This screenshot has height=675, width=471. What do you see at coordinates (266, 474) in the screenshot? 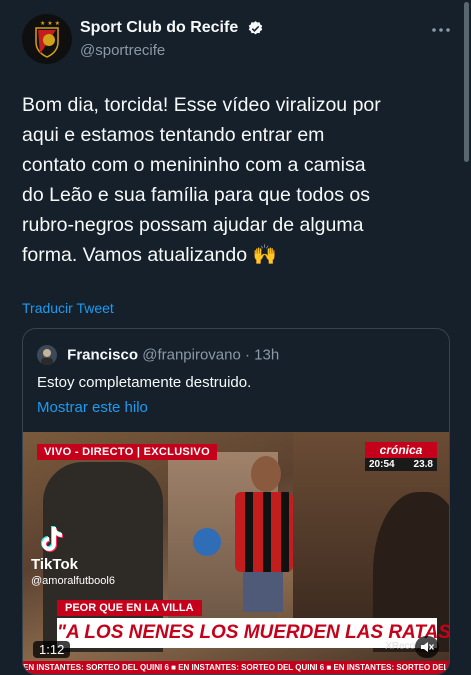
I see `video-child-head` at bounding box center [266, 474].